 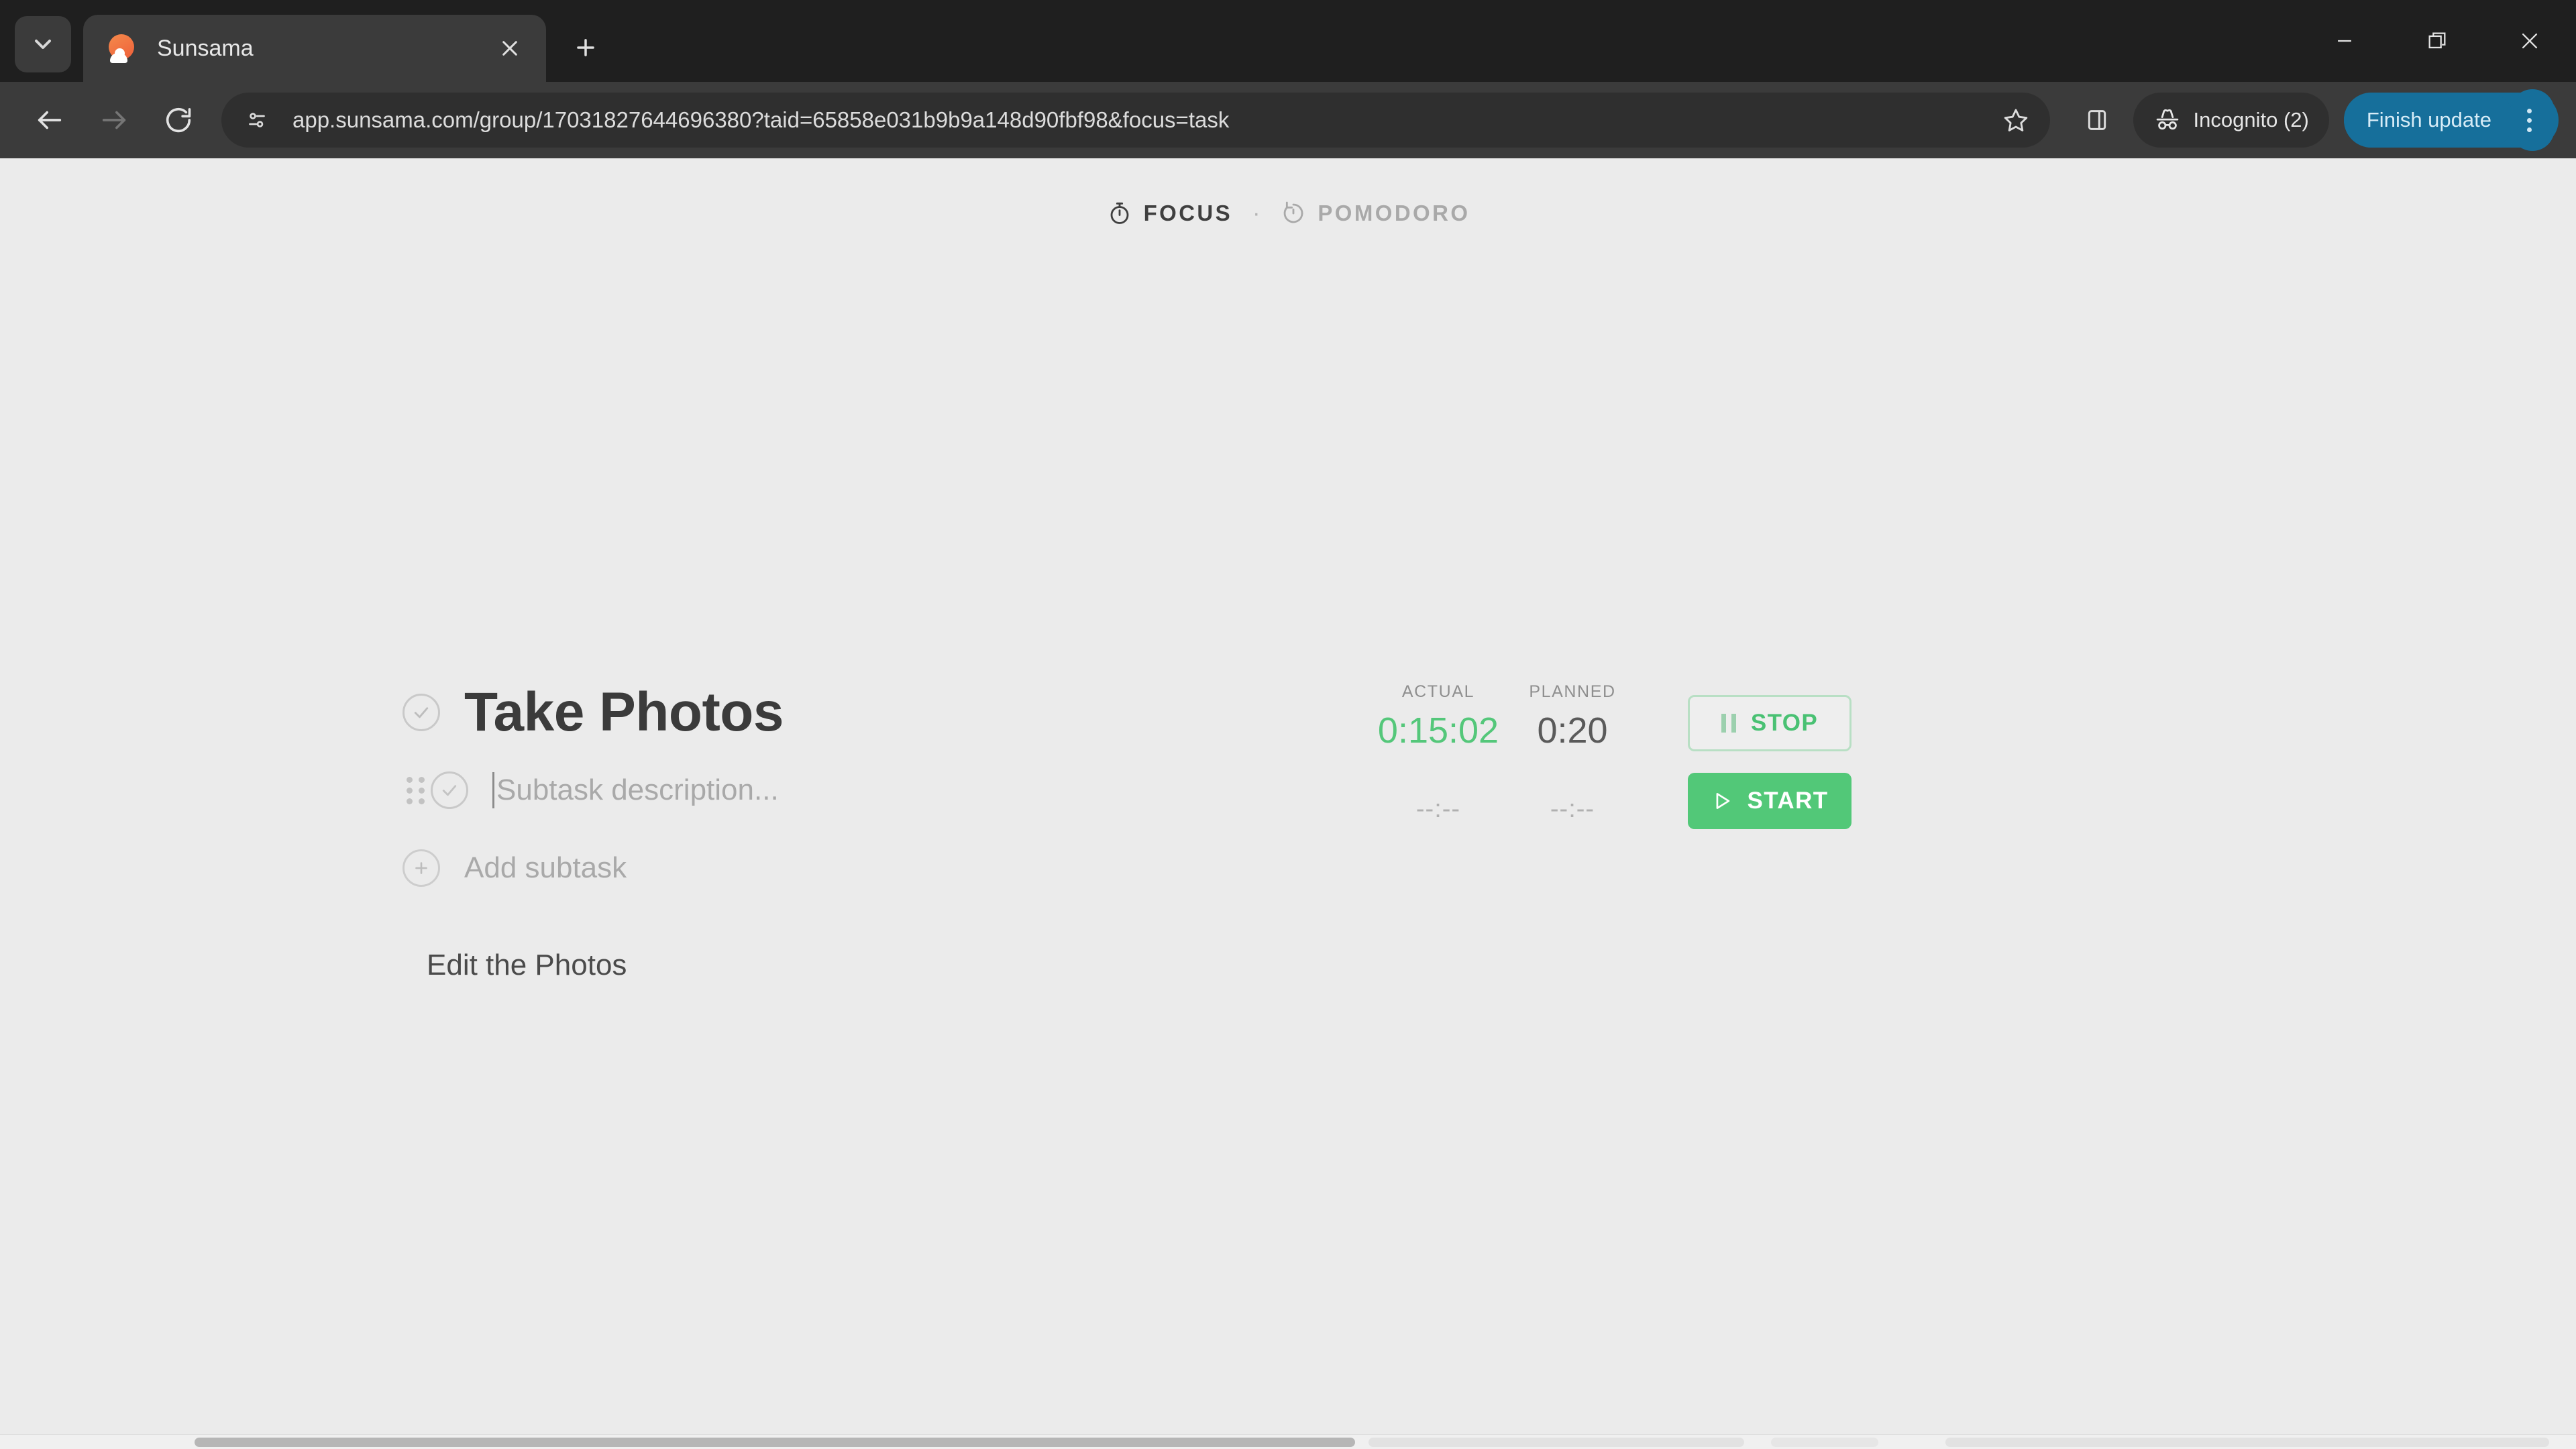 I want to click on update-group: Finish update, so click(x=2451, y=120).